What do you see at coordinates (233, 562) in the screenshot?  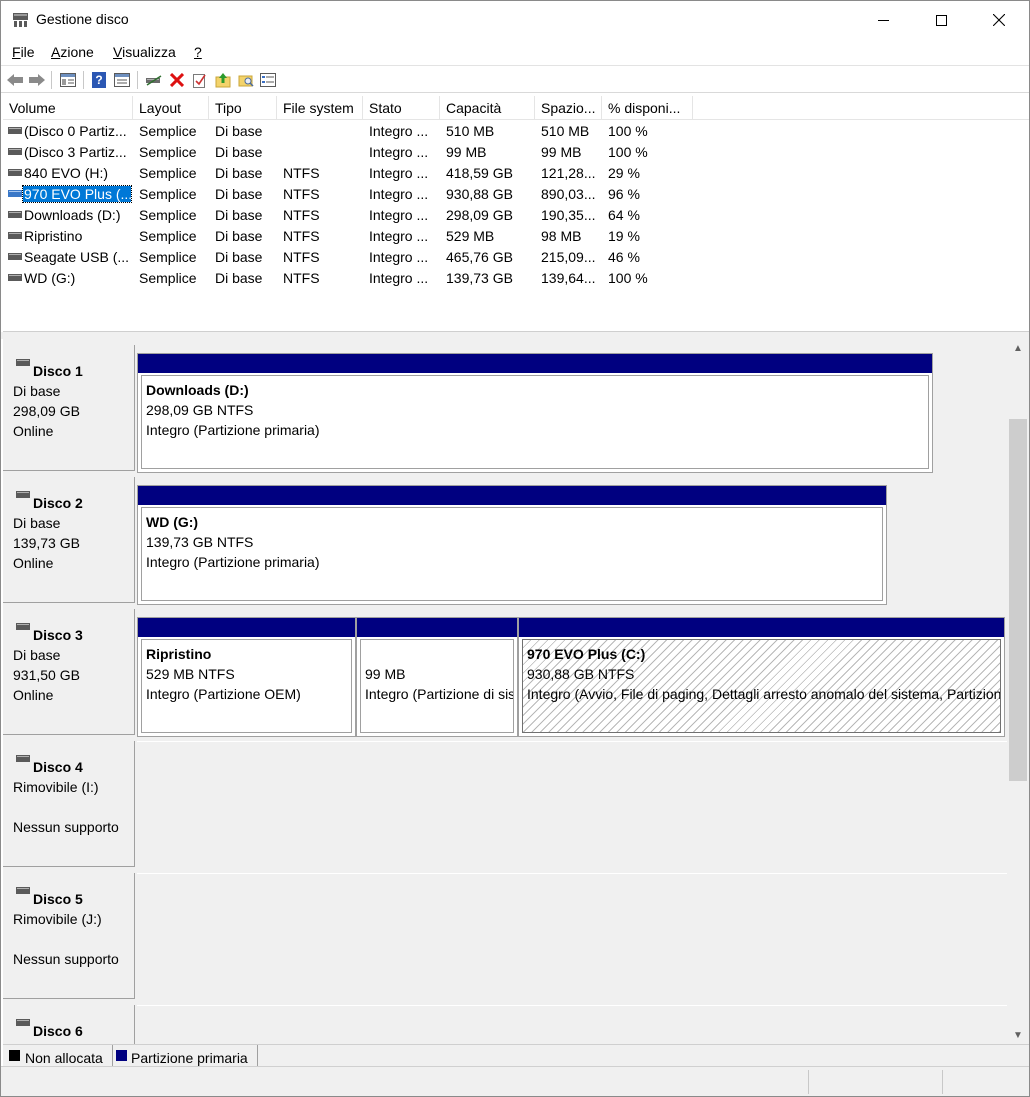 I see `partition-status: Integro (Partizione primaria)` at bounding box center [233, 562].